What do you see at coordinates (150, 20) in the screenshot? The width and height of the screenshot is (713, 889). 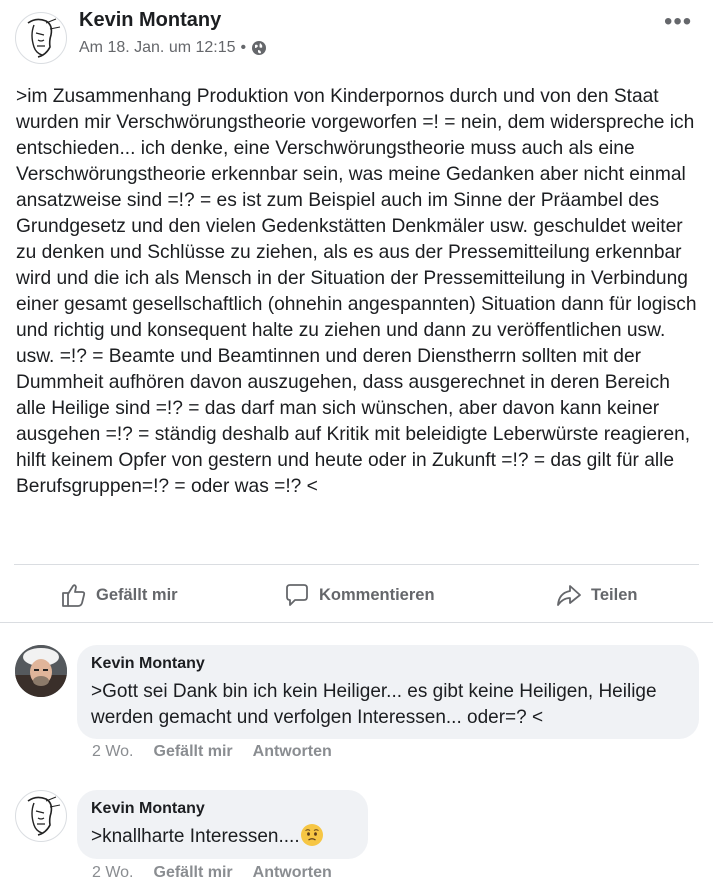 I see `post-author-name: Kevin Montany` at bounding box center [150, 20].